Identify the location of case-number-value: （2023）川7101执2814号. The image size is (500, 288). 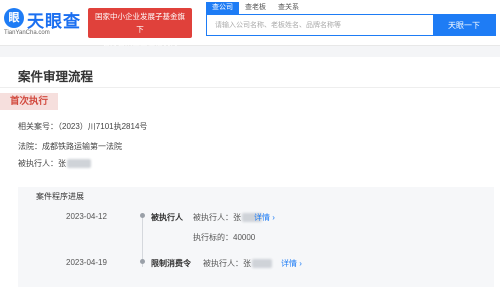
(103, 126).